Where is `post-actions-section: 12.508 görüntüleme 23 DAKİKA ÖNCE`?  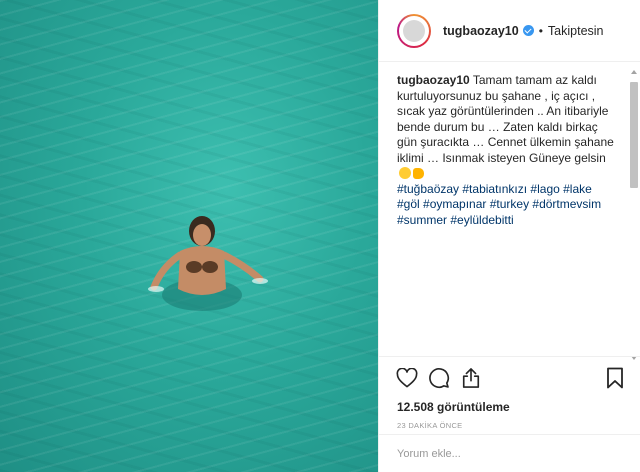
post-actions-section: 12.508 görüntüleme 23 DAKİKA ÖNCE is located at coordinates (509, 393).